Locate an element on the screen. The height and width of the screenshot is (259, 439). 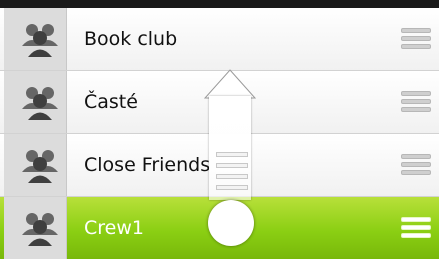
group-name: Časté is located at coordinates (111, 102).